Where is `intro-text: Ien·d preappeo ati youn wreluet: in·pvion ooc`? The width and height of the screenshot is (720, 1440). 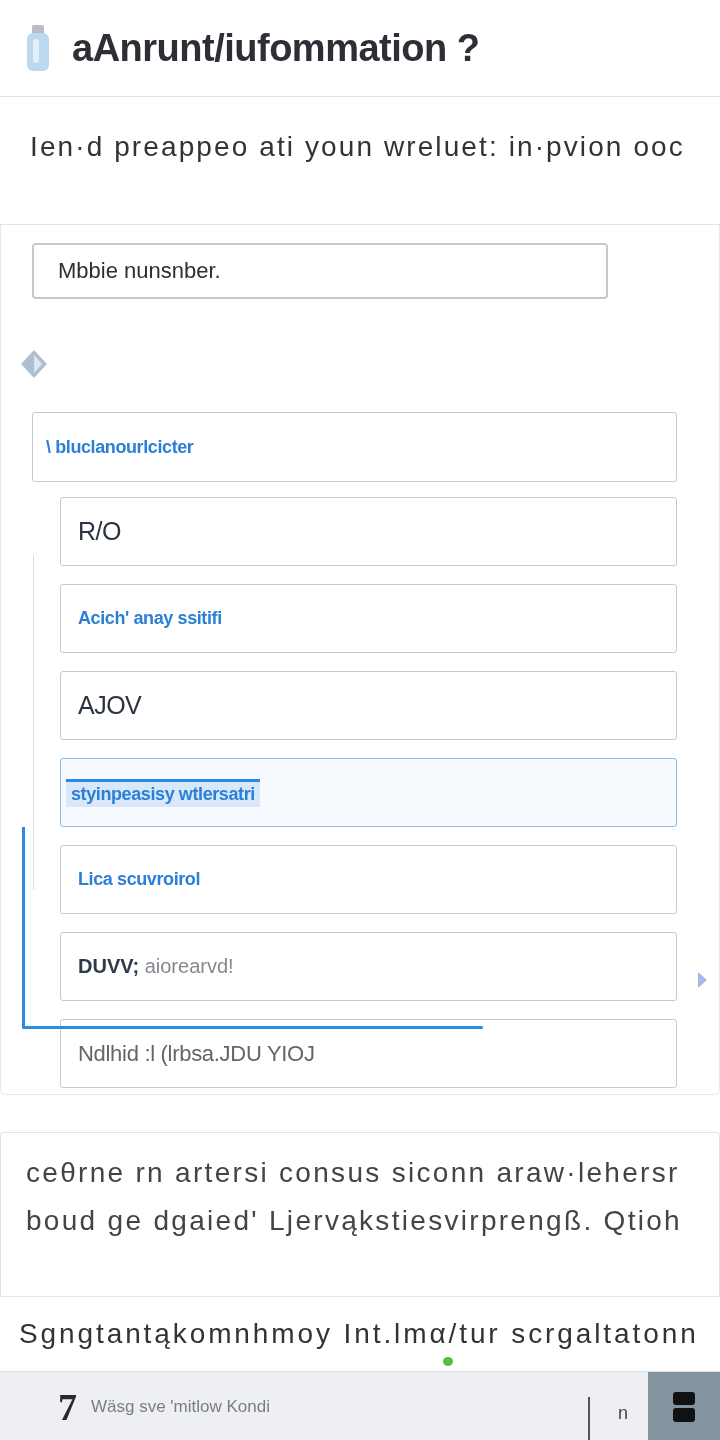 intro-text: Ien·d preappeo ati youn wreluet: in·pvion ooc is located at coordinates (357, 147).